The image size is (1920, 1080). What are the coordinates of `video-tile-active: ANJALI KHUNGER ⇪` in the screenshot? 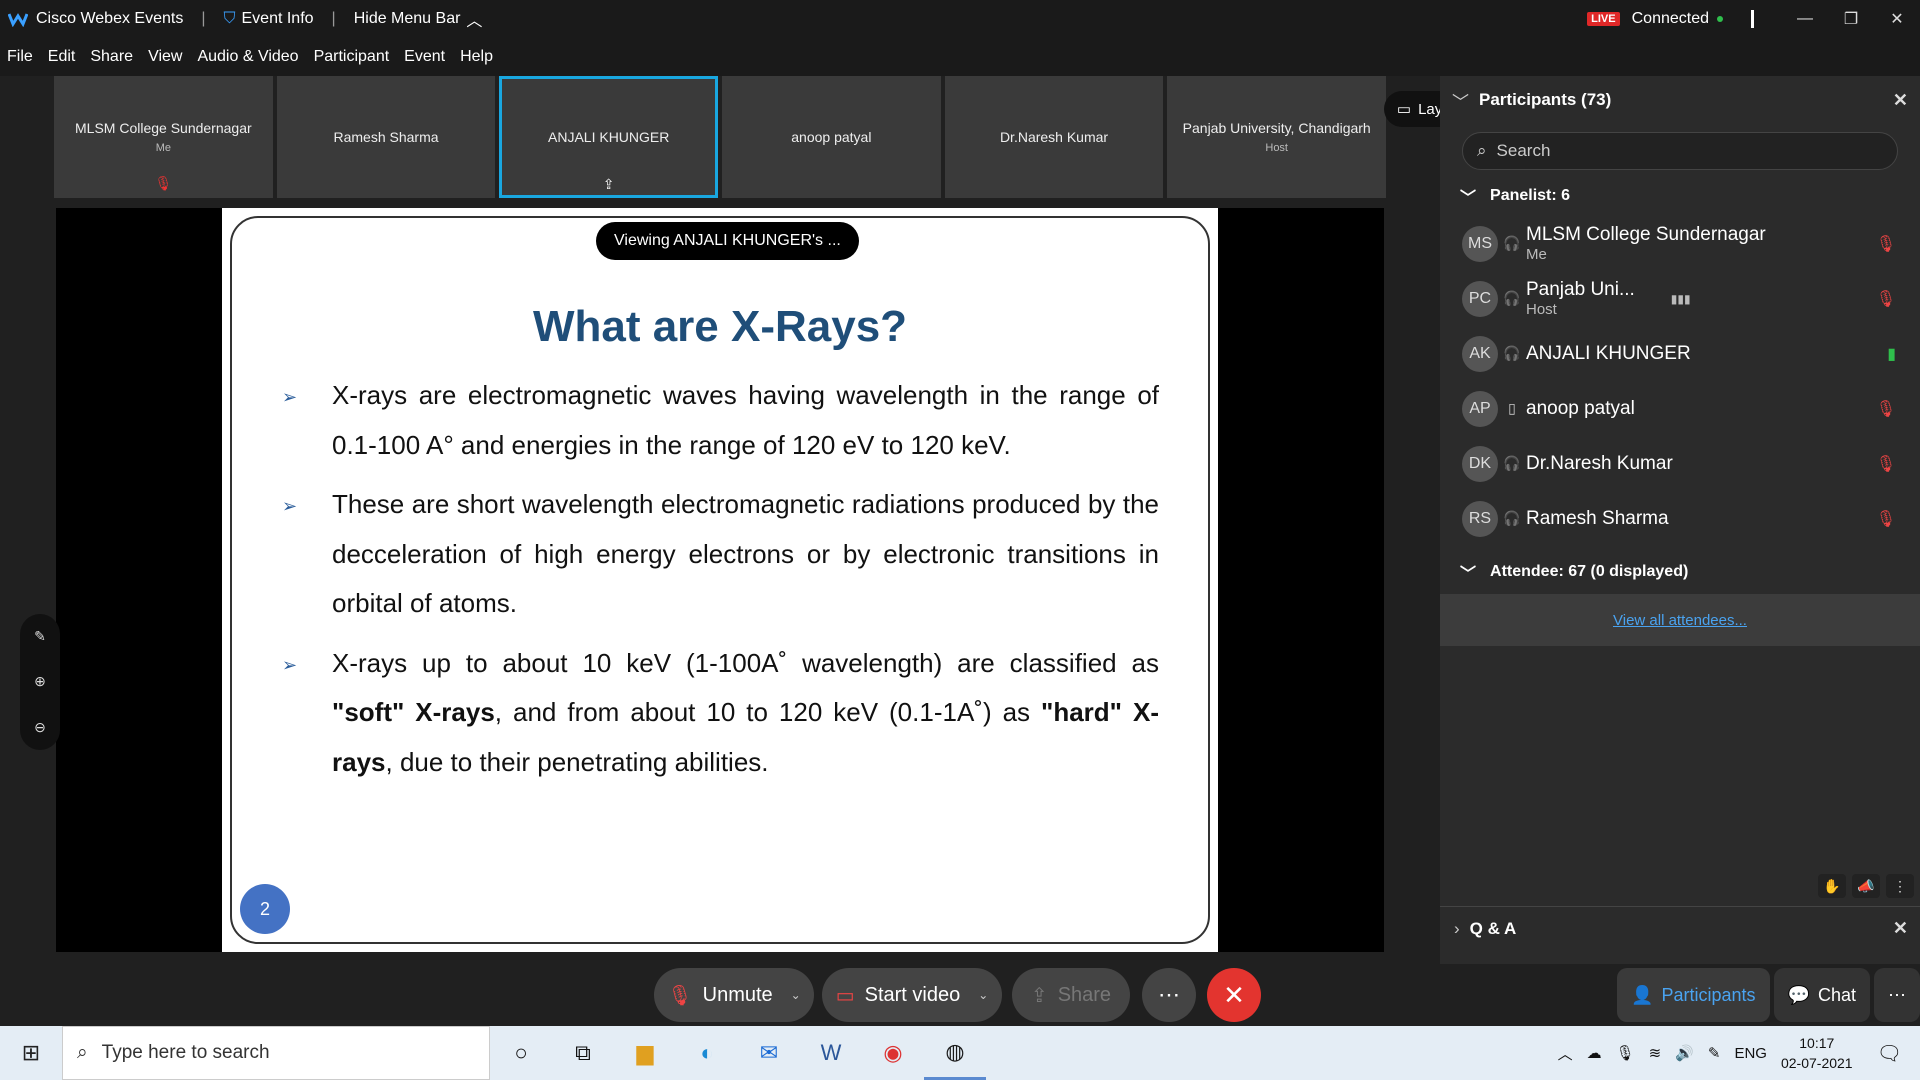 It's located at (609, 137).